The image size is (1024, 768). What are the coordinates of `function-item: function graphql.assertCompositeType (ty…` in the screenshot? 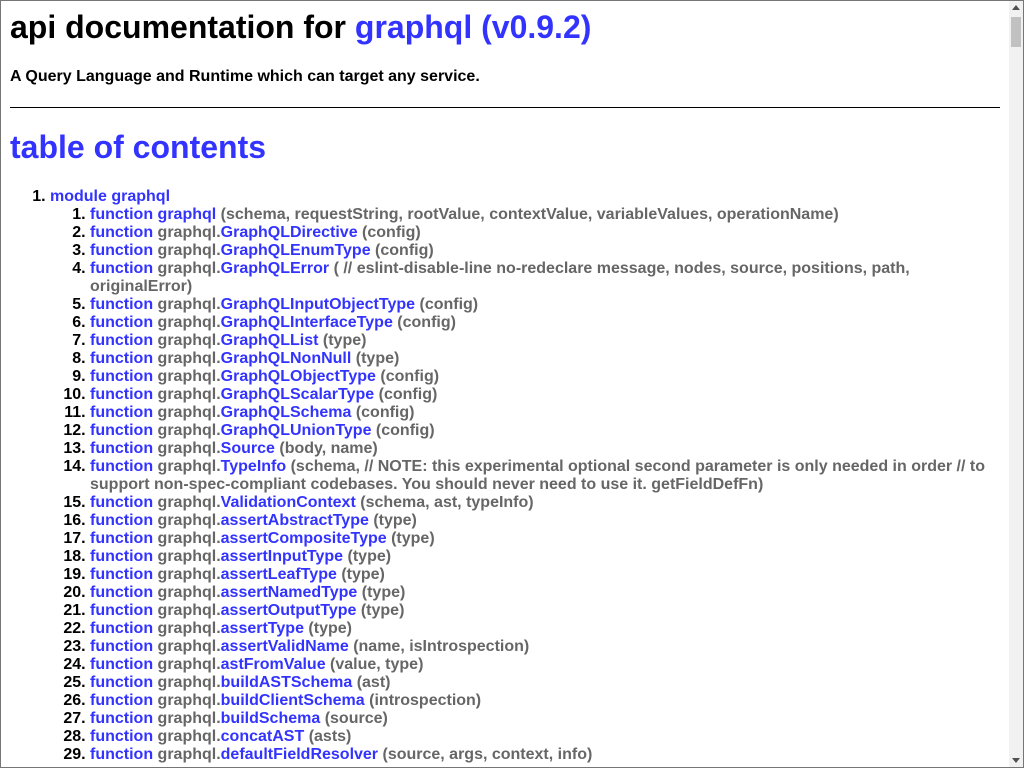 It's located at (545, 539).